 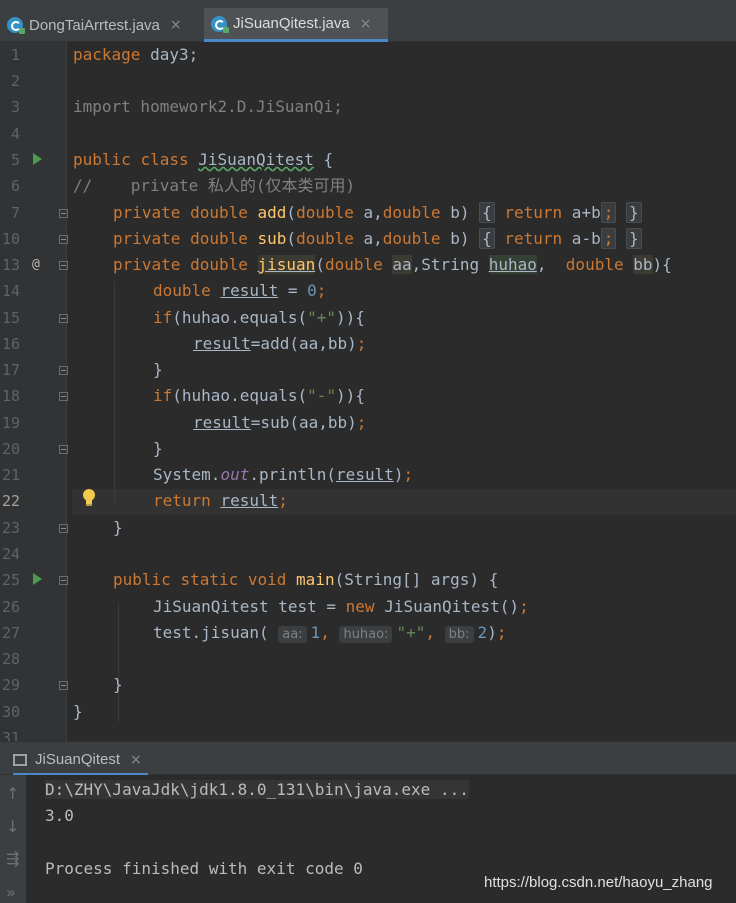 What do you see at coordinates (15, 186) in the screenshot?
I see `line-number: 6` at bounding box center [15, 186].